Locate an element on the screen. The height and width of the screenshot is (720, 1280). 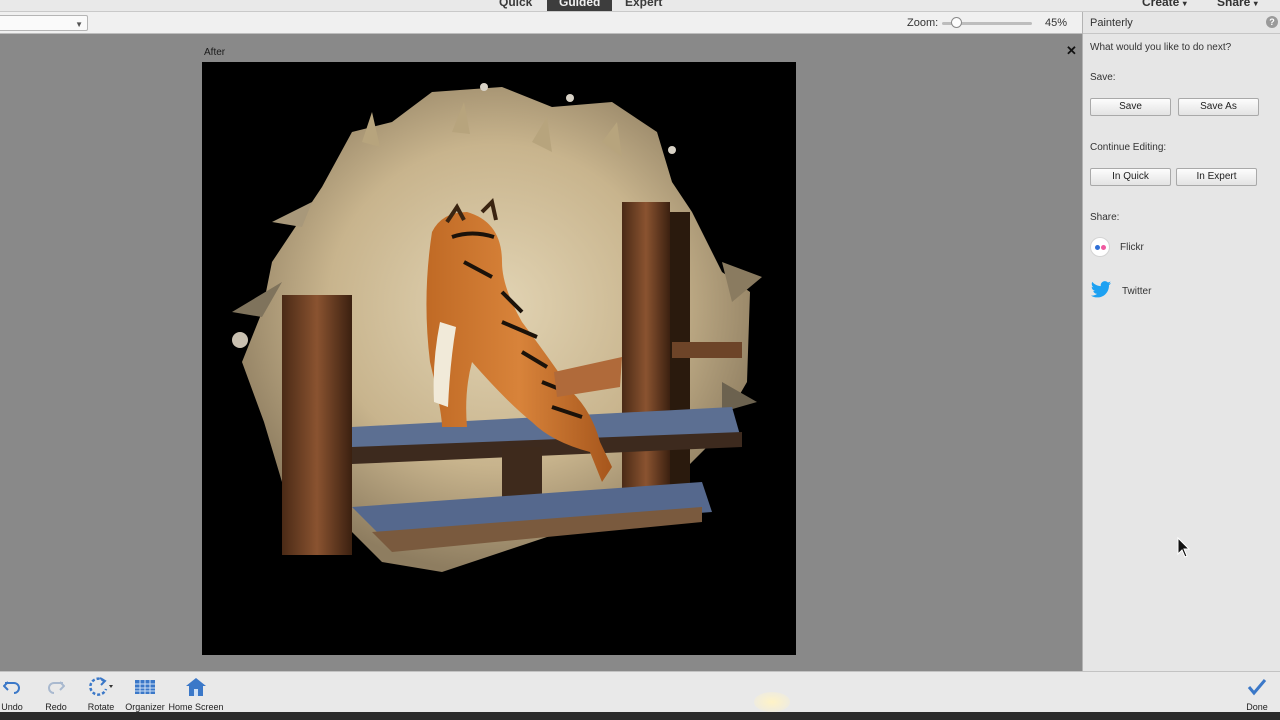
save-button: Save is located at coordinates (1130, 107).